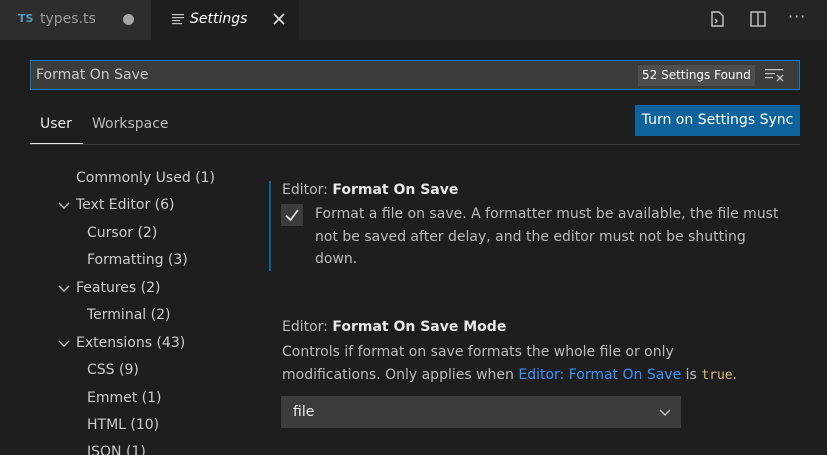  What do you see at coordinates (691, 375) in the screenshot?
I see `description-text: is` at bounding box center [691, 375].